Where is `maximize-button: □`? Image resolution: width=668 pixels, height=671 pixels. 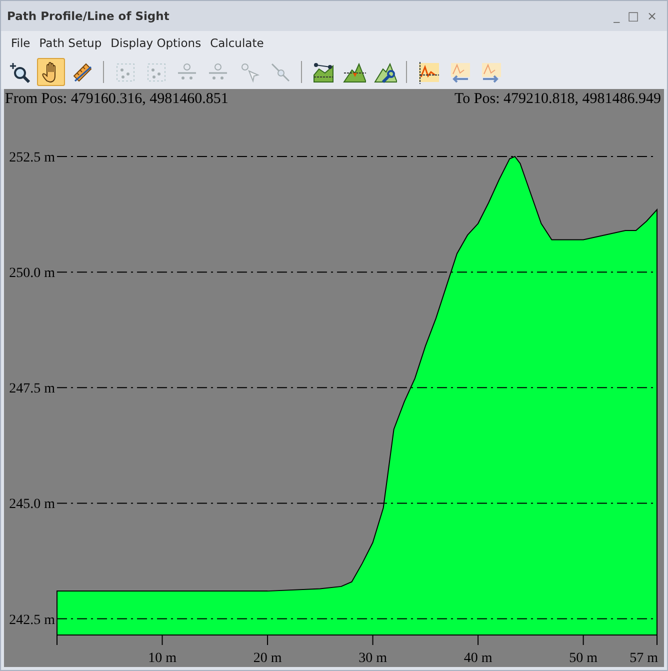
maximize-button: □ is located at coordinates (633, 16).